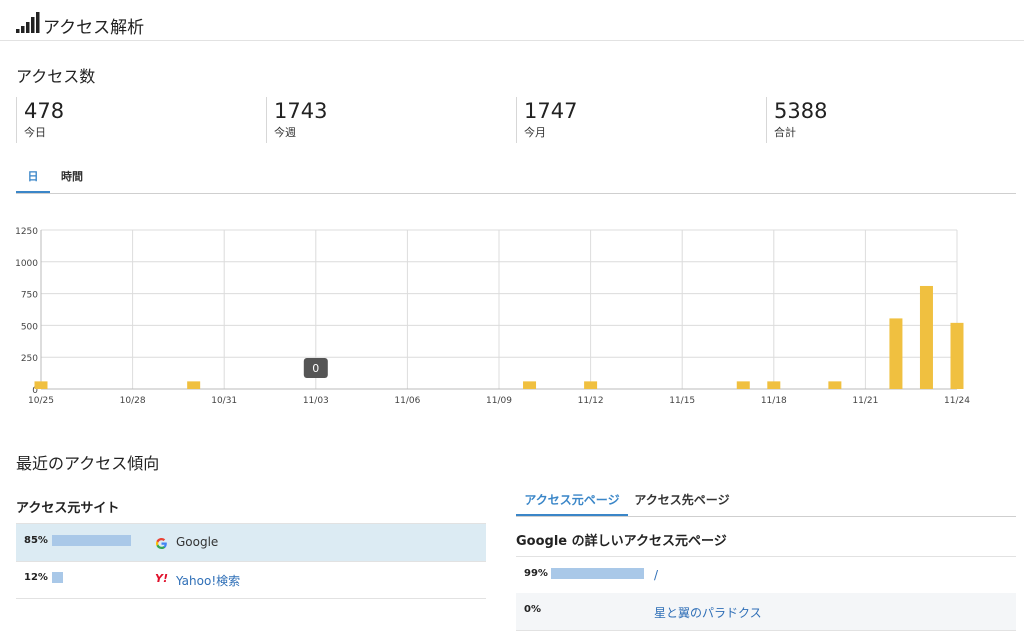 Image resolution: width=1024 pixels, height=635 pixels. What do you see at coordinates (315, 368) in the screenshot?
I see `tooltip-value: 0` at bounding box center [315, 368].